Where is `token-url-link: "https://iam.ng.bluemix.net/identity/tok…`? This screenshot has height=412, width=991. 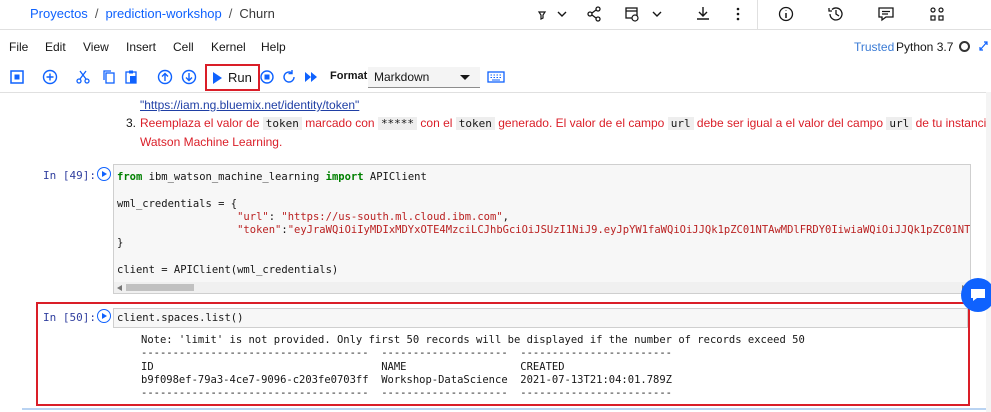 token-url-link: "https://iam.ng.bluemix.net/identity/tok… is located at coordinates (249, 105).